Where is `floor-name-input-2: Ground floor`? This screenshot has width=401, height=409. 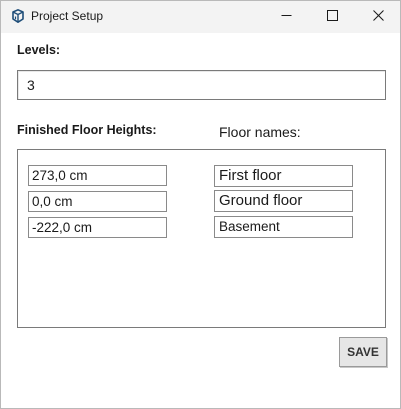 floor-name-input-2: Ground floor is located at coordinates (283, 201).